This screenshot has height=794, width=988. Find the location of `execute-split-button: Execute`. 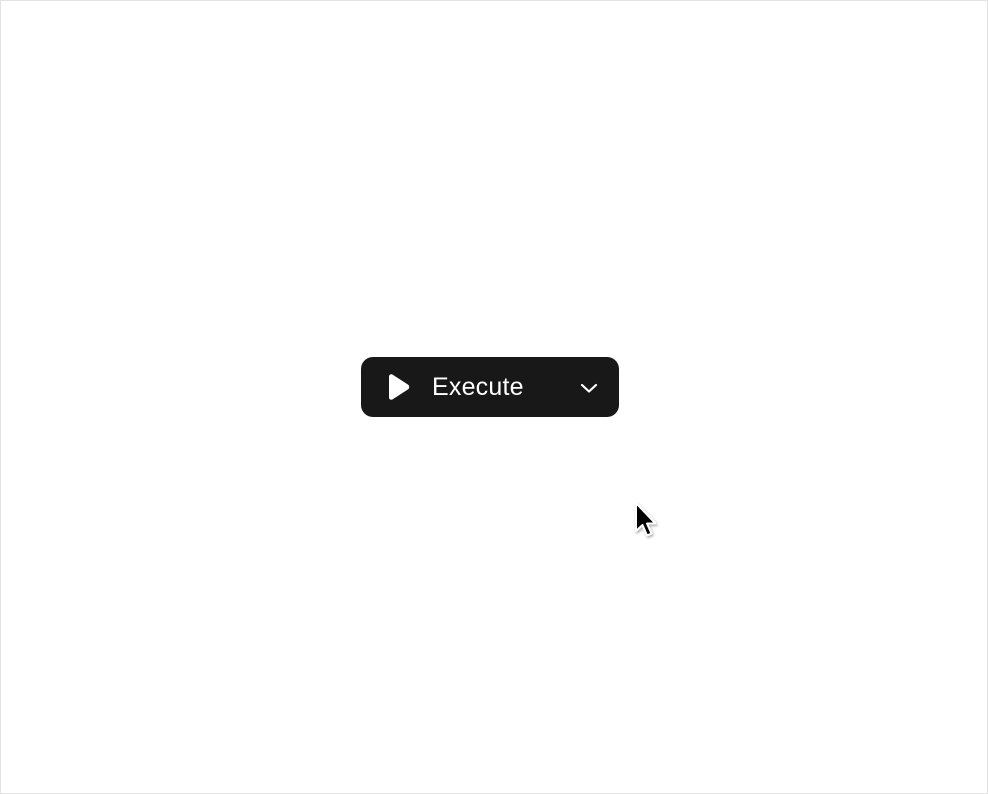

execute-split-button: Execute is located at coordinates (490, 387).